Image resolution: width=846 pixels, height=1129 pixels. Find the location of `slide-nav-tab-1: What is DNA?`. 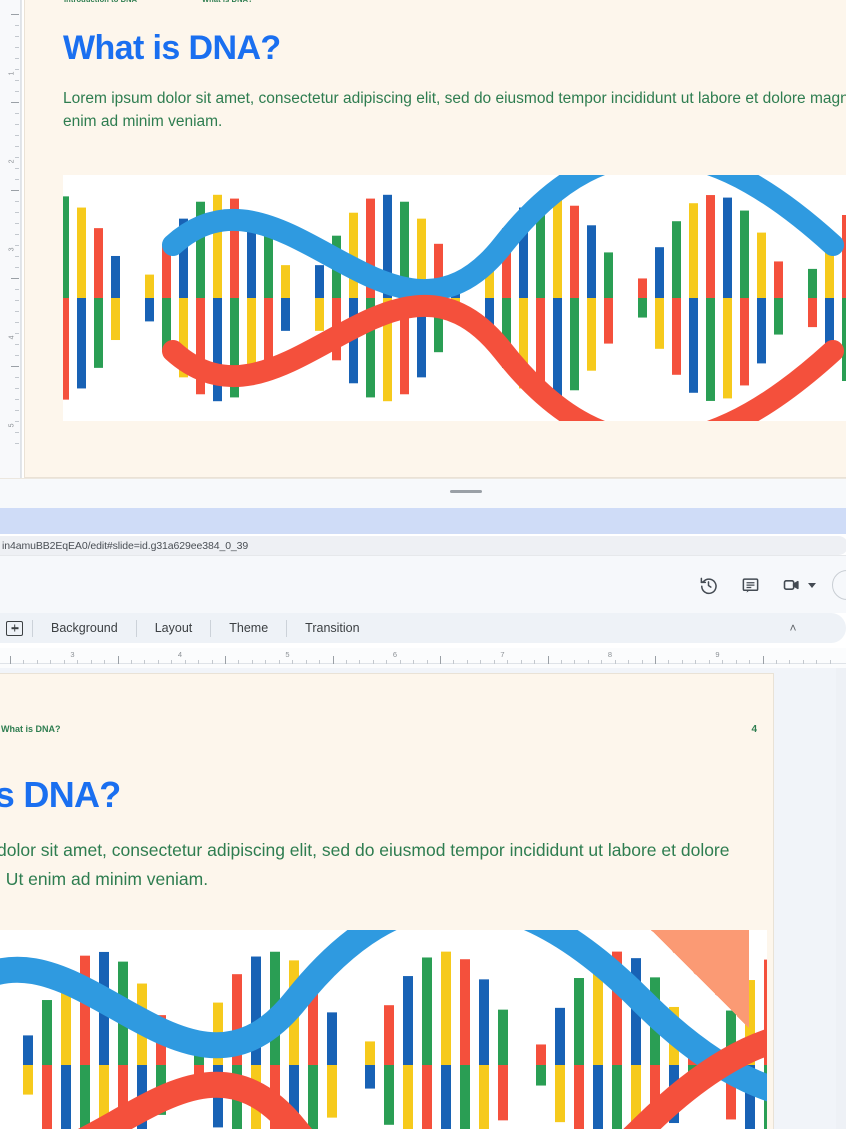

slide-nav-tab-1: What is DNA? is located at coordinates (227, 2).